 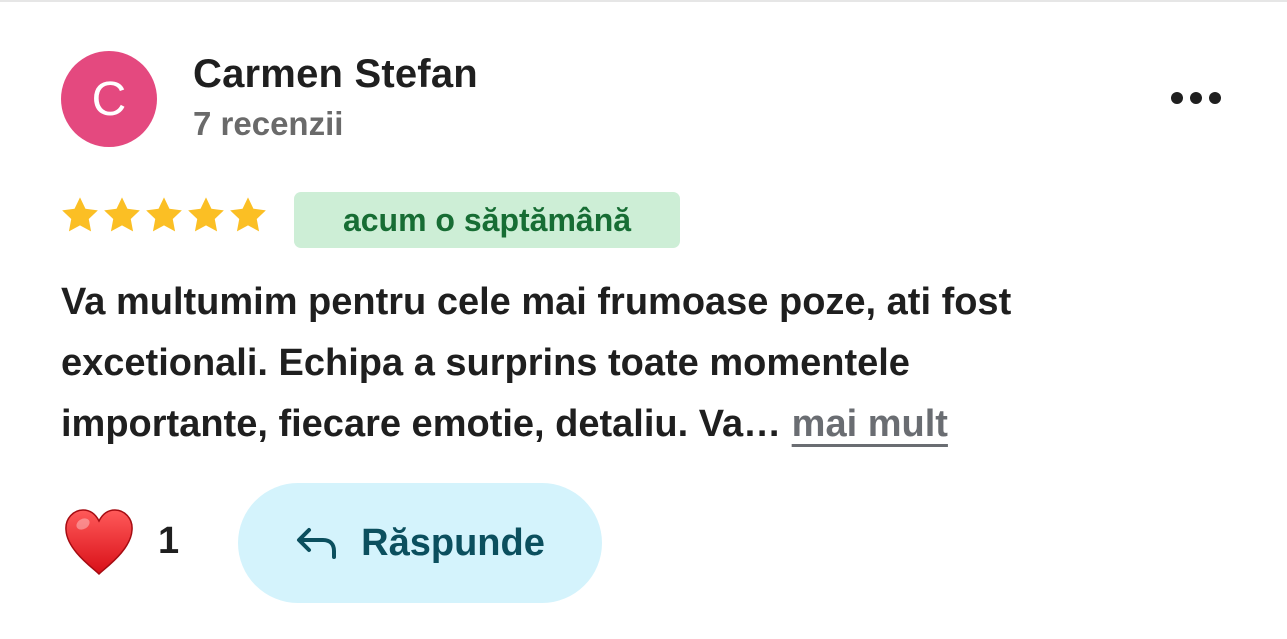 I want to click on more-options-button, so click(x=1196, y=98).